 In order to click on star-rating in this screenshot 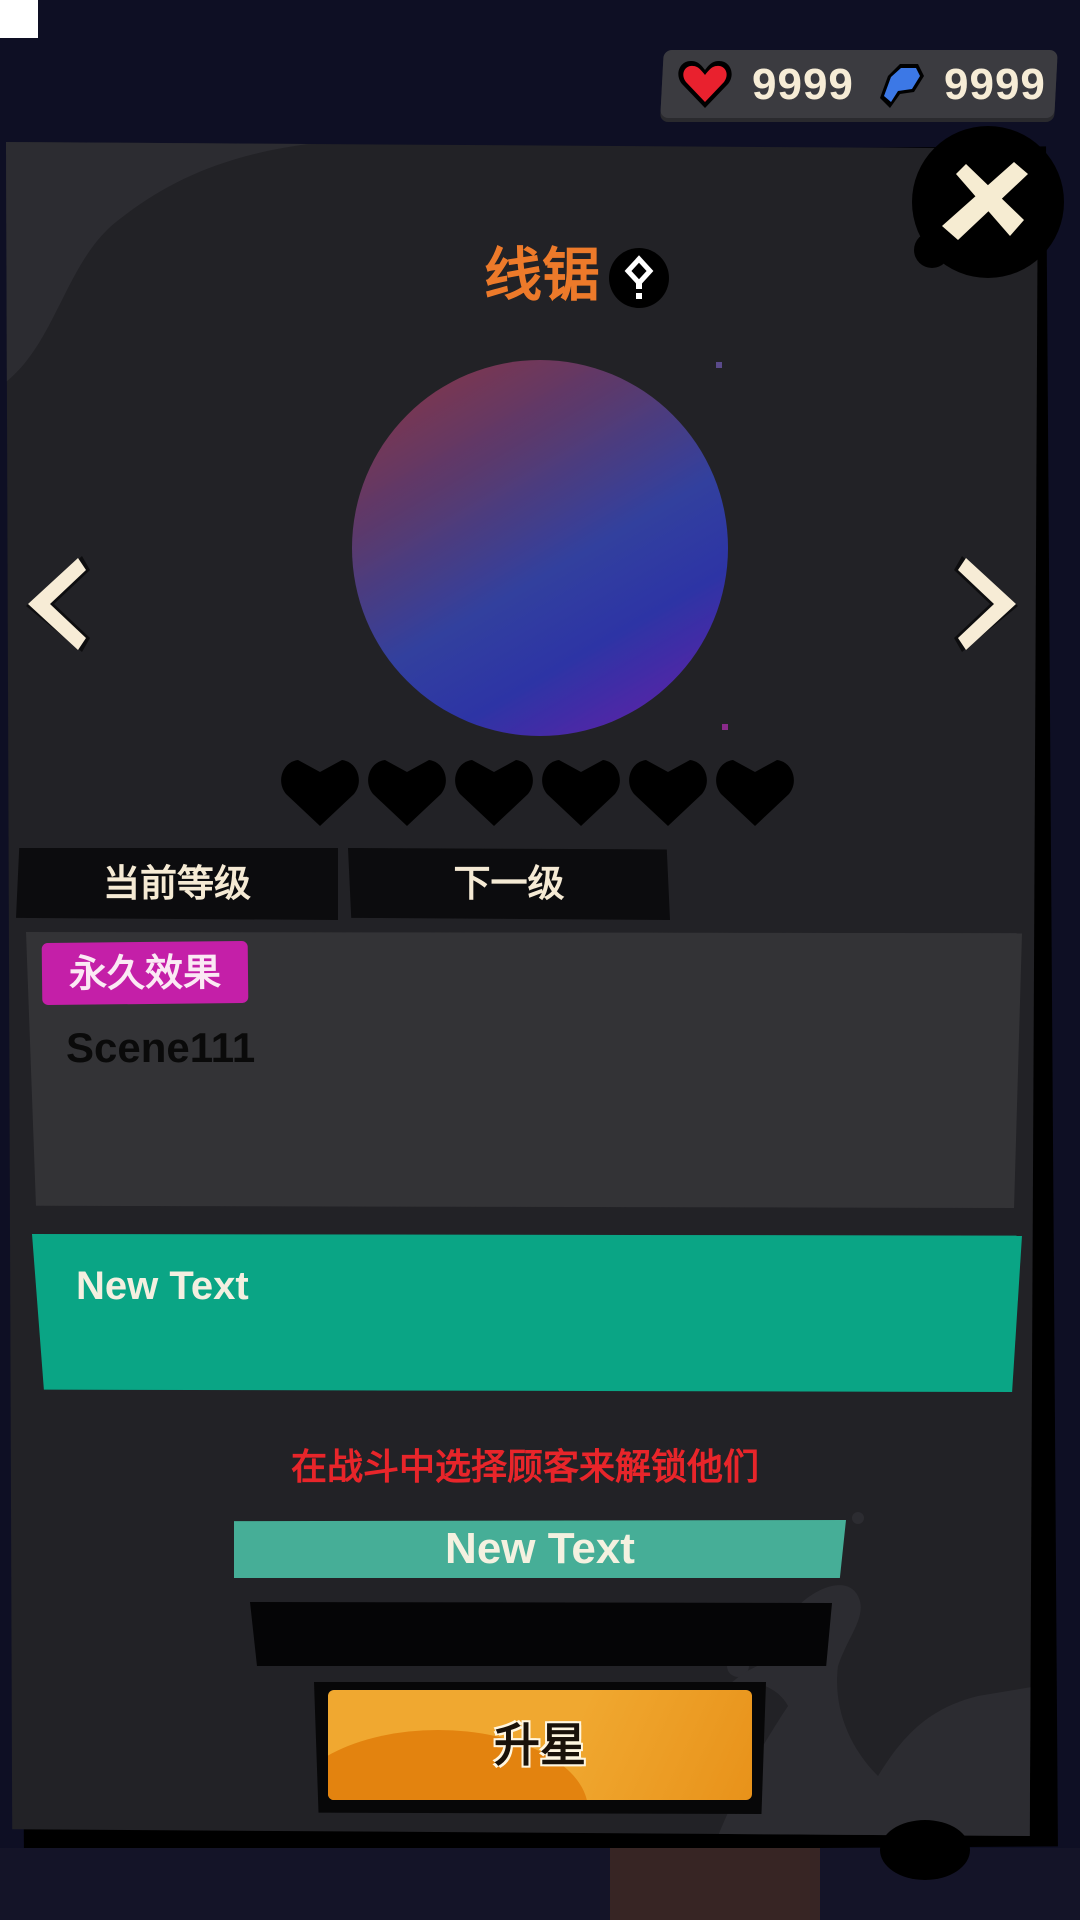, I will do `click(540, 791)`.